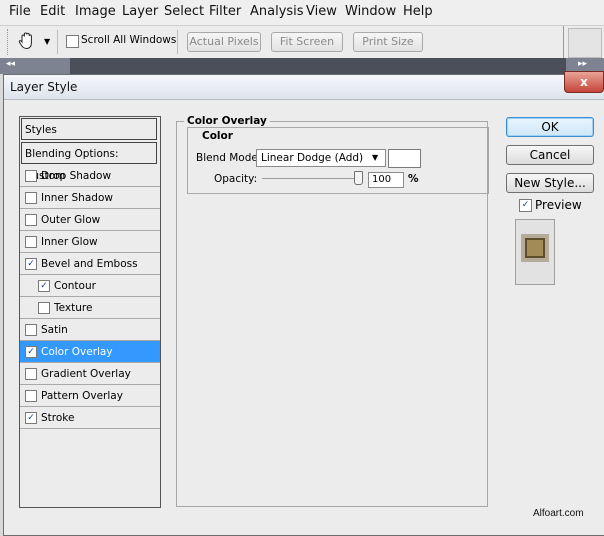  I want to click on contour-label: Contour, so click(75, 286).